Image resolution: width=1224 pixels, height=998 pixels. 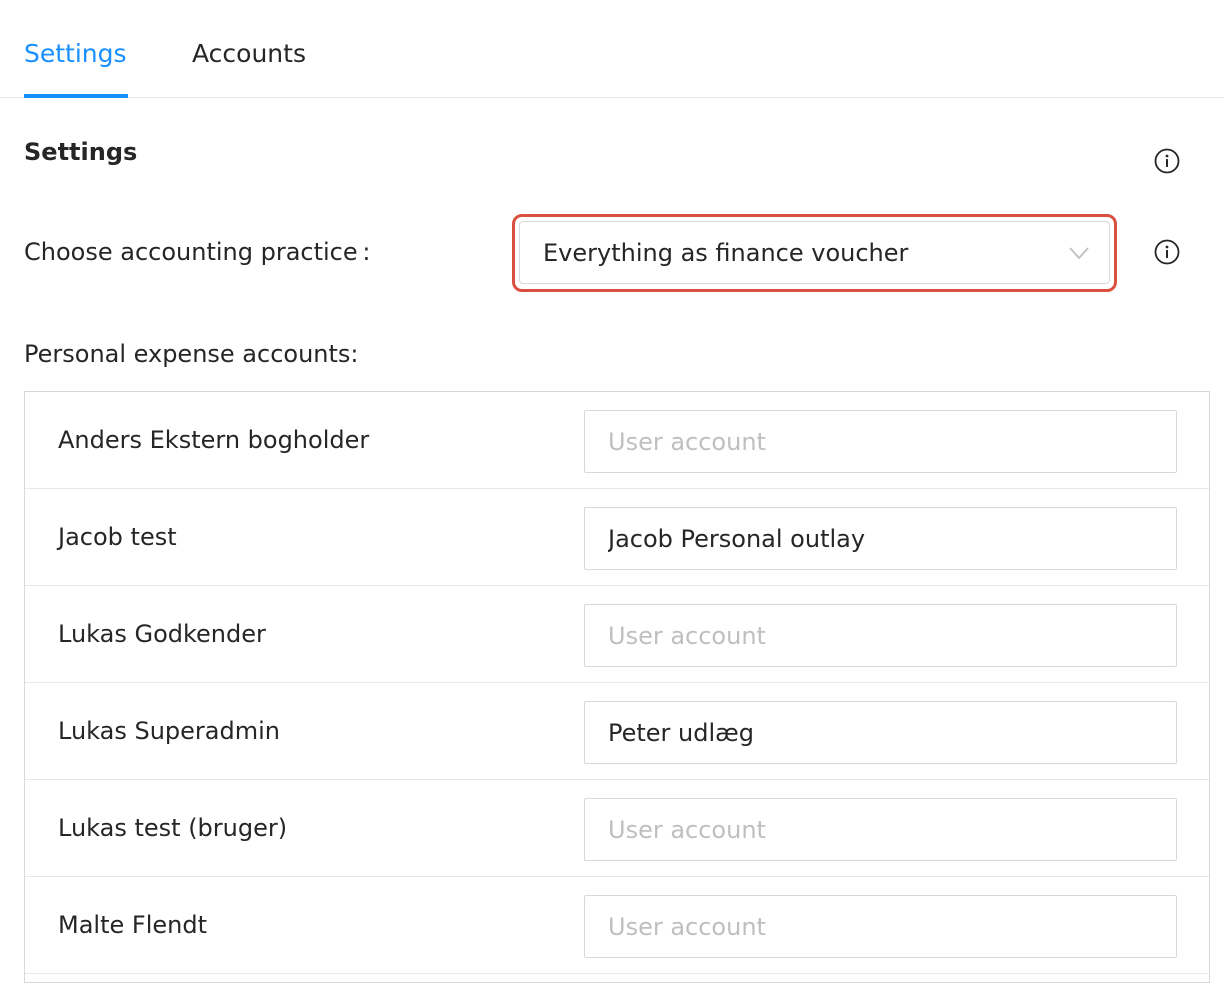 What do you see at coordinates (173, 828) in the screenshot?
I see `account-user-name: Lukas test (bruger)` at bounding box center [173, 828].